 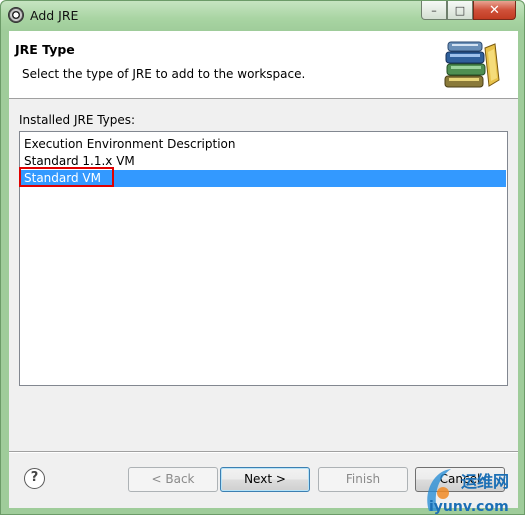 I want to click on minimize-button: –, so click(x=434, y=10).